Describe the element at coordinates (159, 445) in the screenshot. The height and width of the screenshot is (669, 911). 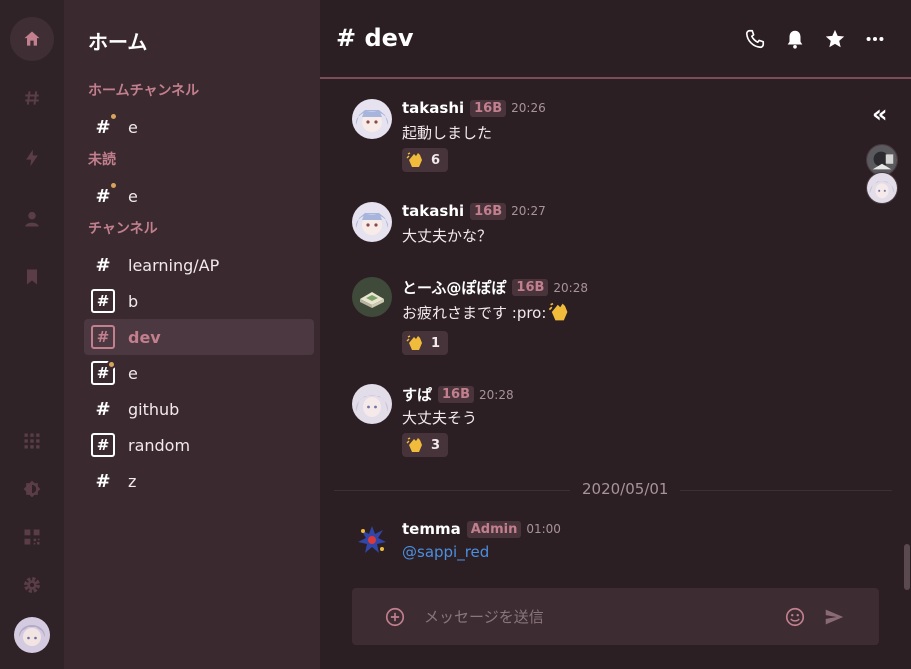
I see `channel-name: random` at that location.